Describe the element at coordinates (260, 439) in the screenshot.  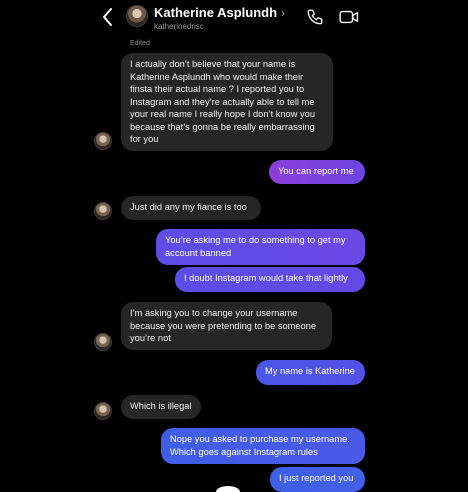
I see `message-line: Nope you asked to purchase my username.` at that location.